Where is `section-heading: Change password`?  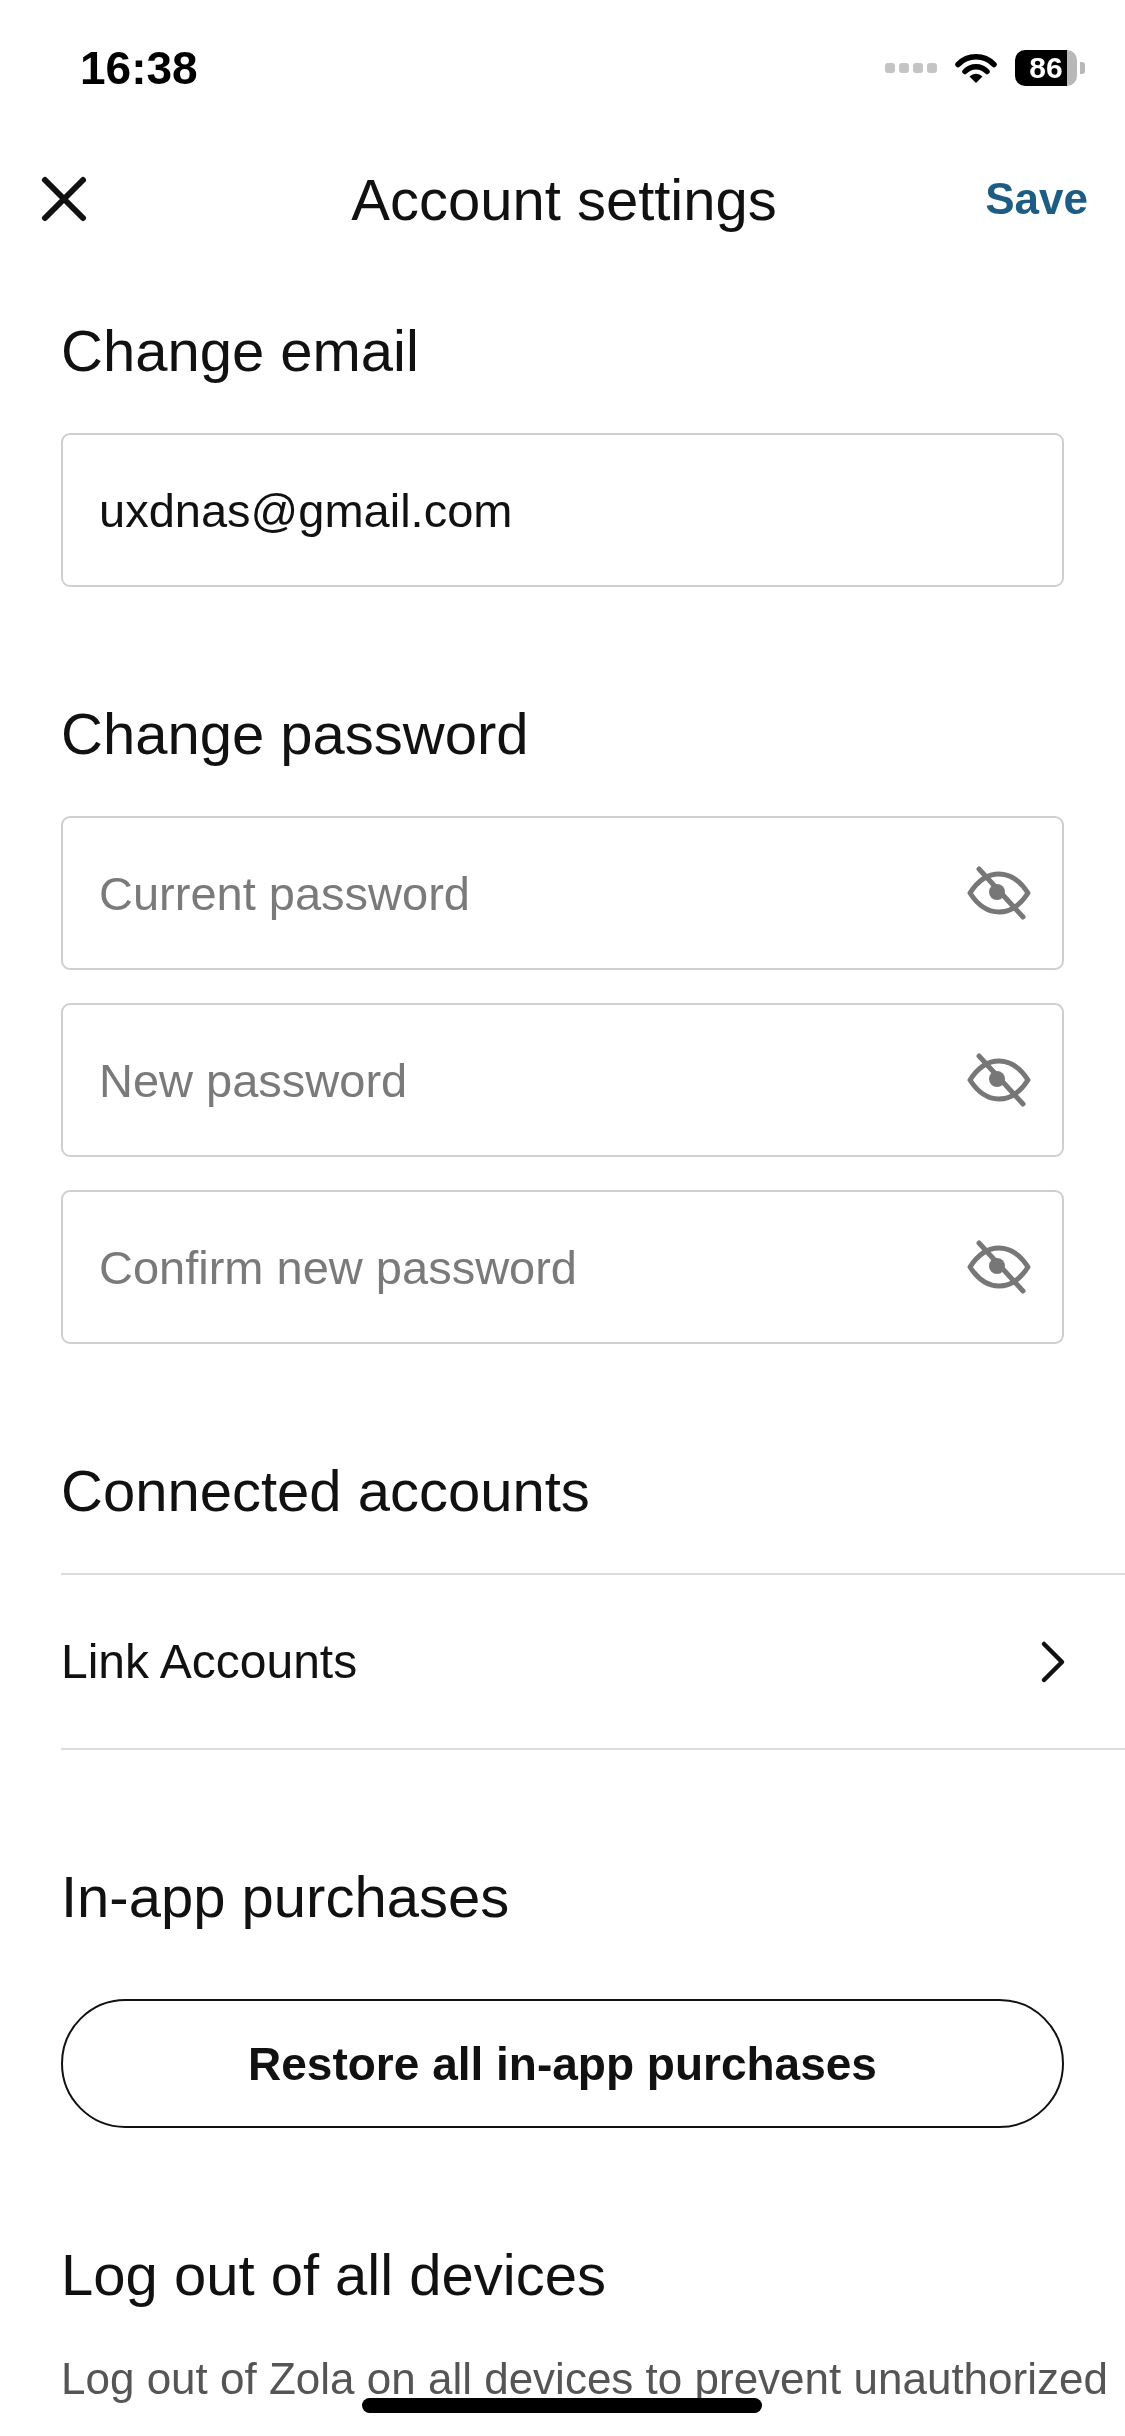 section-heading: Change password is located at coordinates (295, 733).